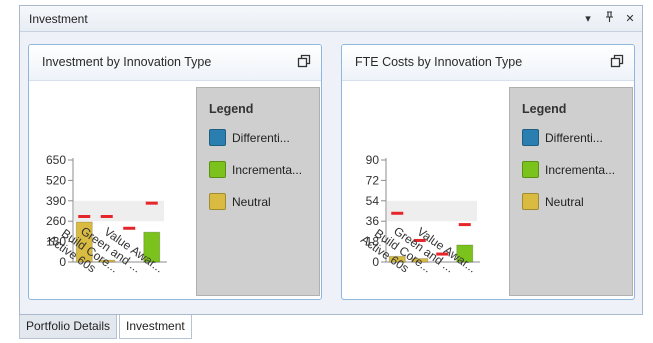  I want to click on y-tick-label: 72, so click(373, 180).